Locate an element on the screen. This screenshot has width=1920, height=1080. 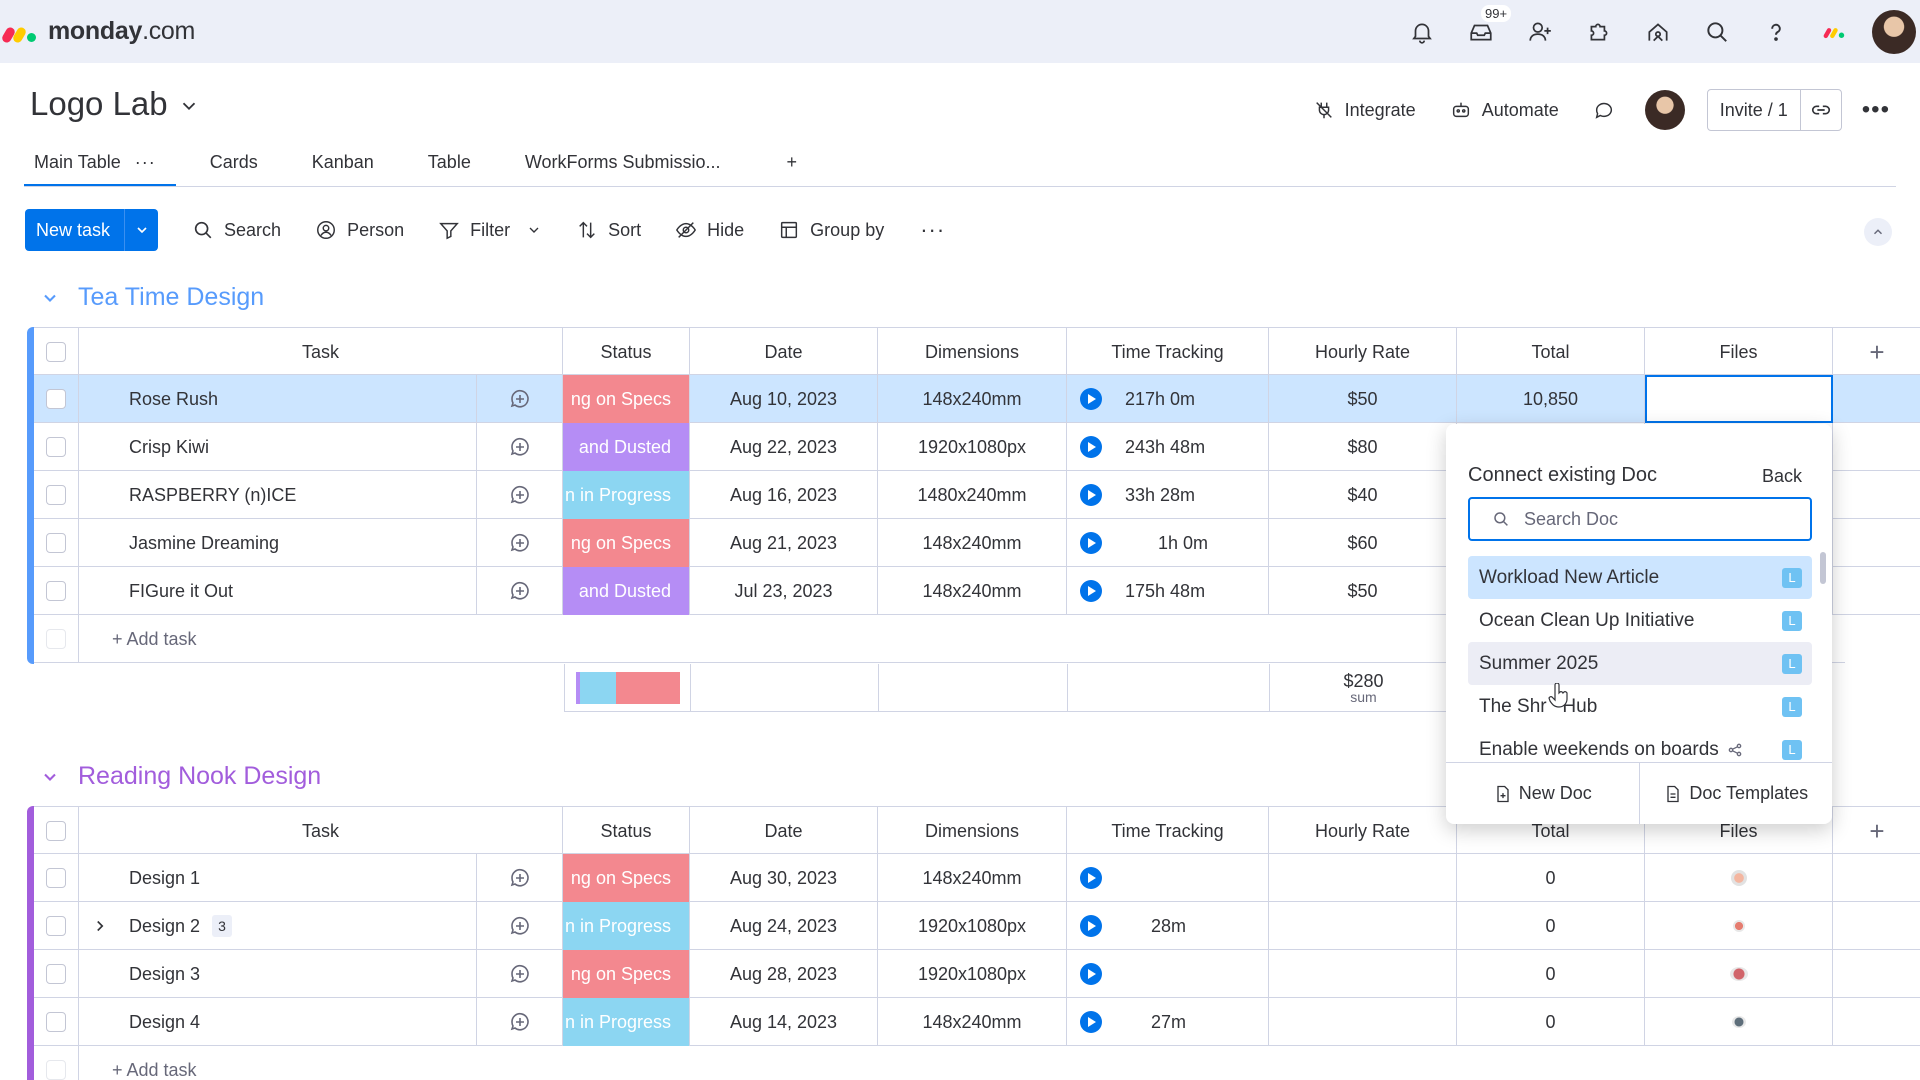
time-tracking-cell: 217h 0m is located at coordinates (1168, 399).